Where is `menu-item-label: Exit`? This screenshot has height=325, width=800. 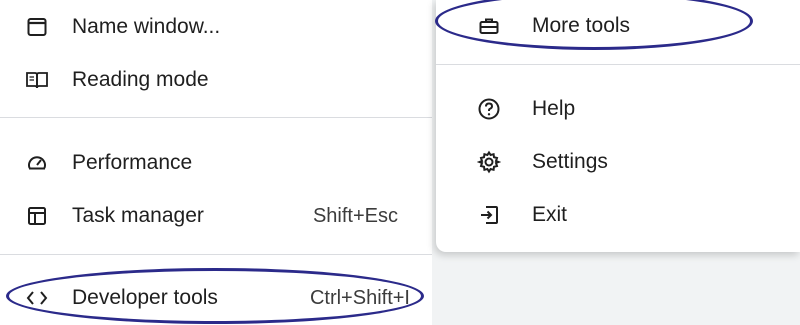 menu-item-label: Exit is located at coordinates (550, 214).